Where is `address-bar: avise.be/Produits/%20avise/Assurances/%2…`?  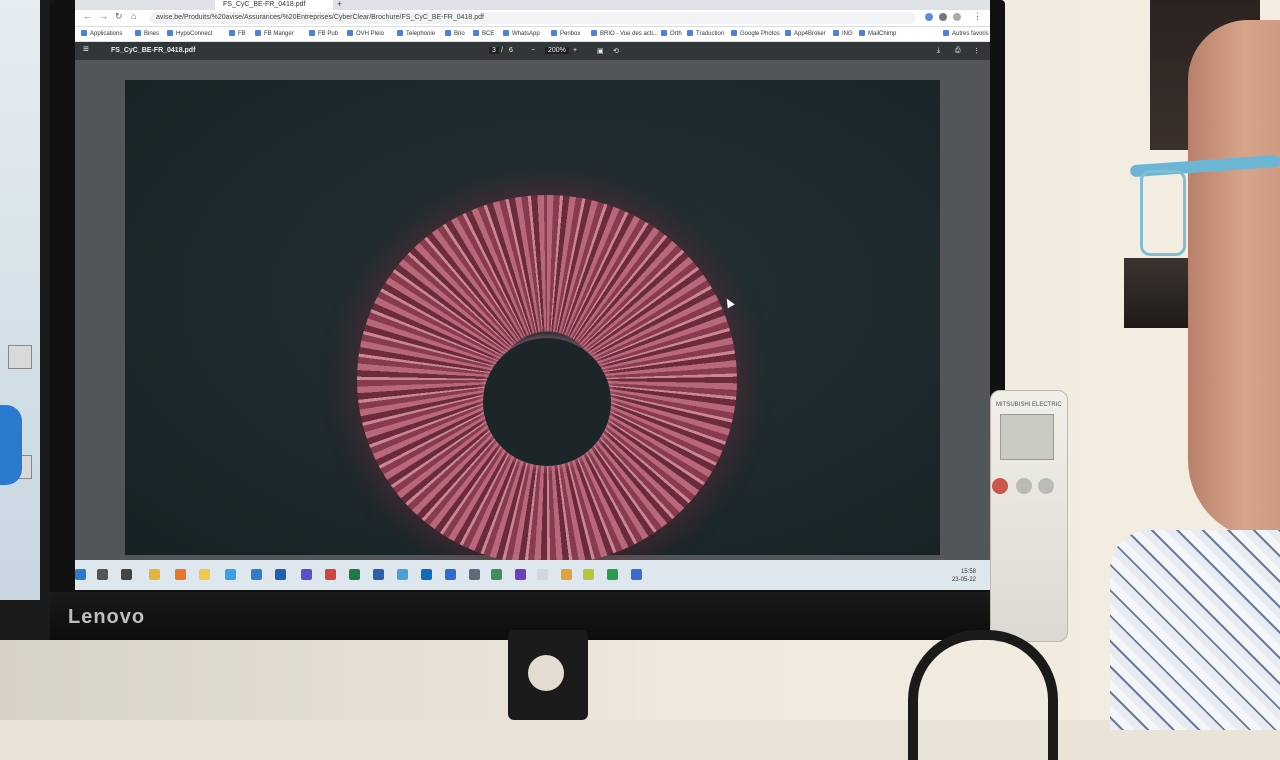
address-bar: avise.be/Produits/%20avise/Assurances/%2… is located at coordinates (533, 18).